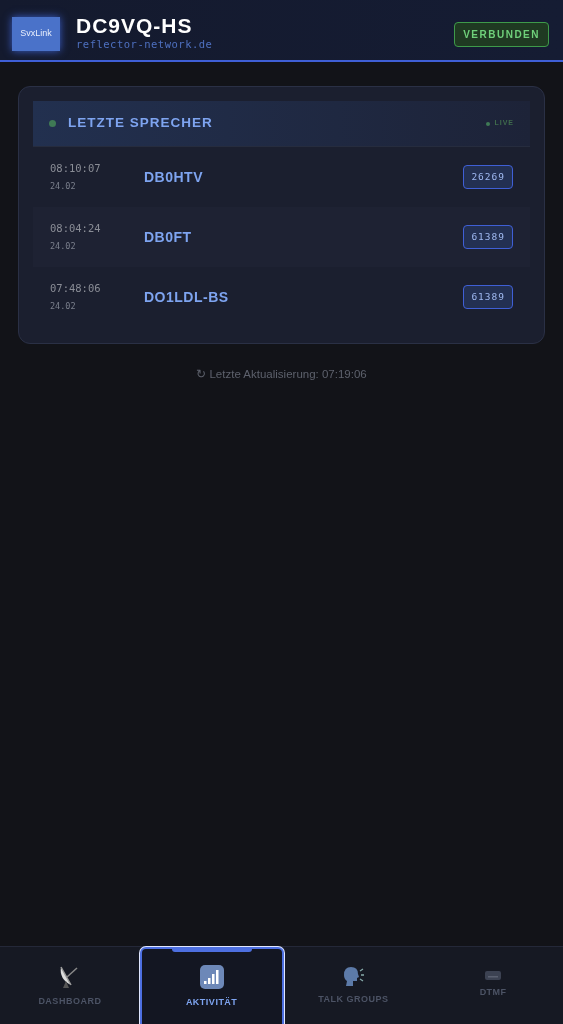 The height and width of the screenshot is (1024, 563). Describe the element at coordinates (493, 985) in the screenshot. I see `nav-tab: DTMF` at that location.